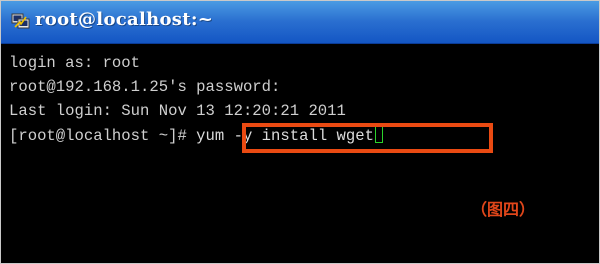  What do you see at coordinates (145, 87) in the screenshot?
I see `terminal-line-password: root@192.168.1.25's password:` at bounding box center [145, 87].